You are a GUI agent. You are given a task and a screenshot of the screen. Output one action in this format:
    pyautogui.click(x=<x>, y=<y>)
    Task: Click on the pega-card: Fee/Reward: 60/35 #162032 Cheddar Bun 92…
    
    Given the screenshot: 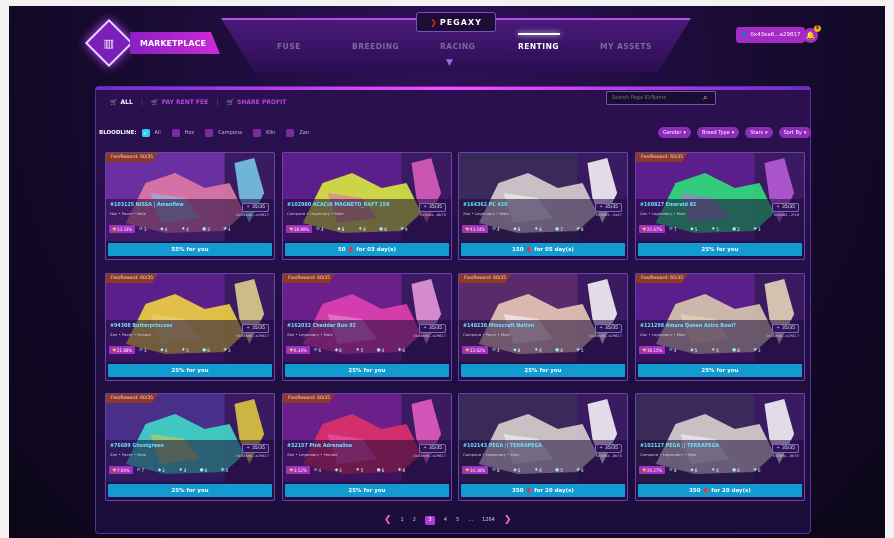 What is the action you would take?
    pyautogui.click(x=367, y=327)
    